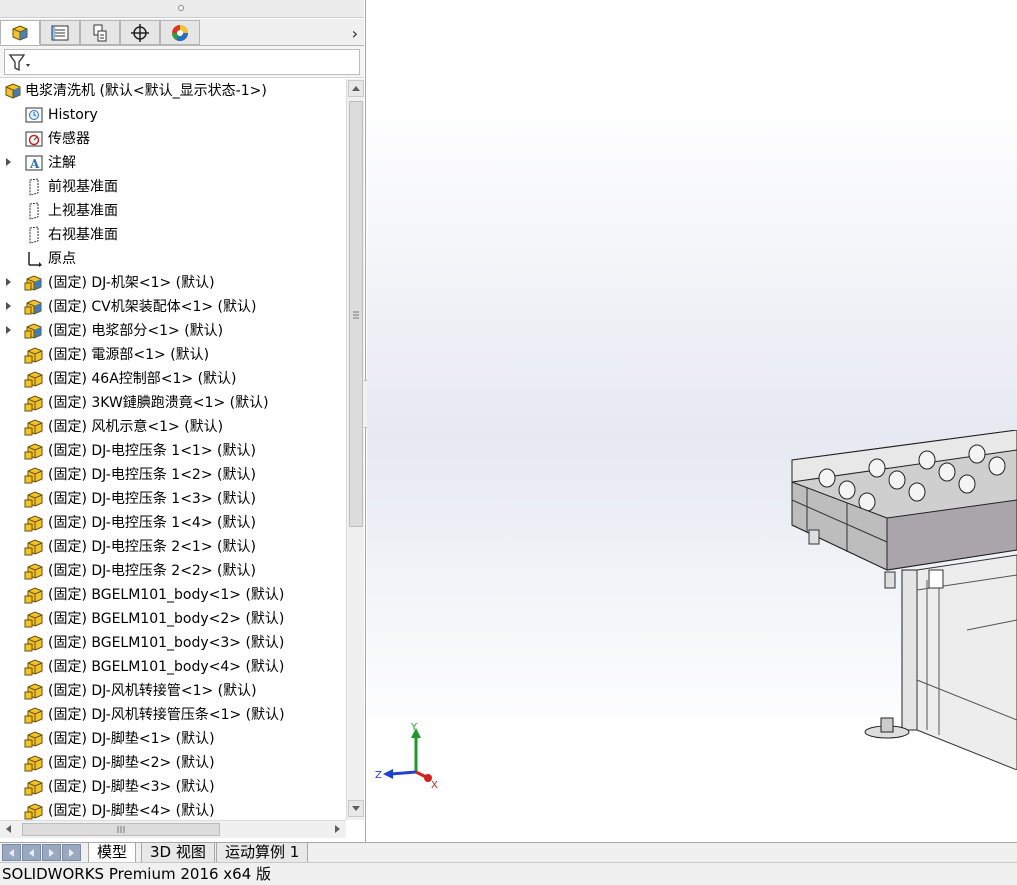 This screenshot has width=1017, height=885. What do you see at coordinates (337, 829) in the screenshot?
I see `scroll-right-icon` at bounding box center [337, 829].